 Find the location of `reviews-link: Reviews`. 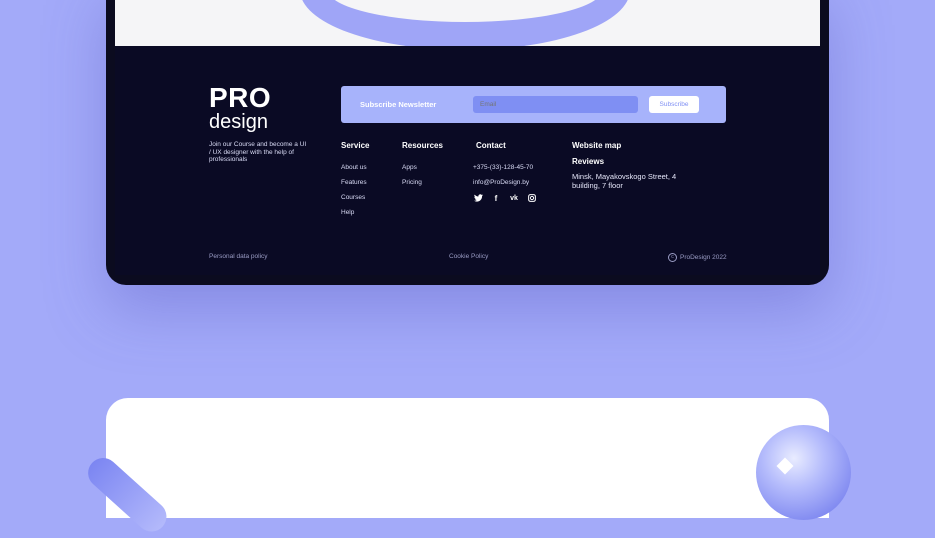

reviews-link: Reviews is located at coordinates (588, 161).